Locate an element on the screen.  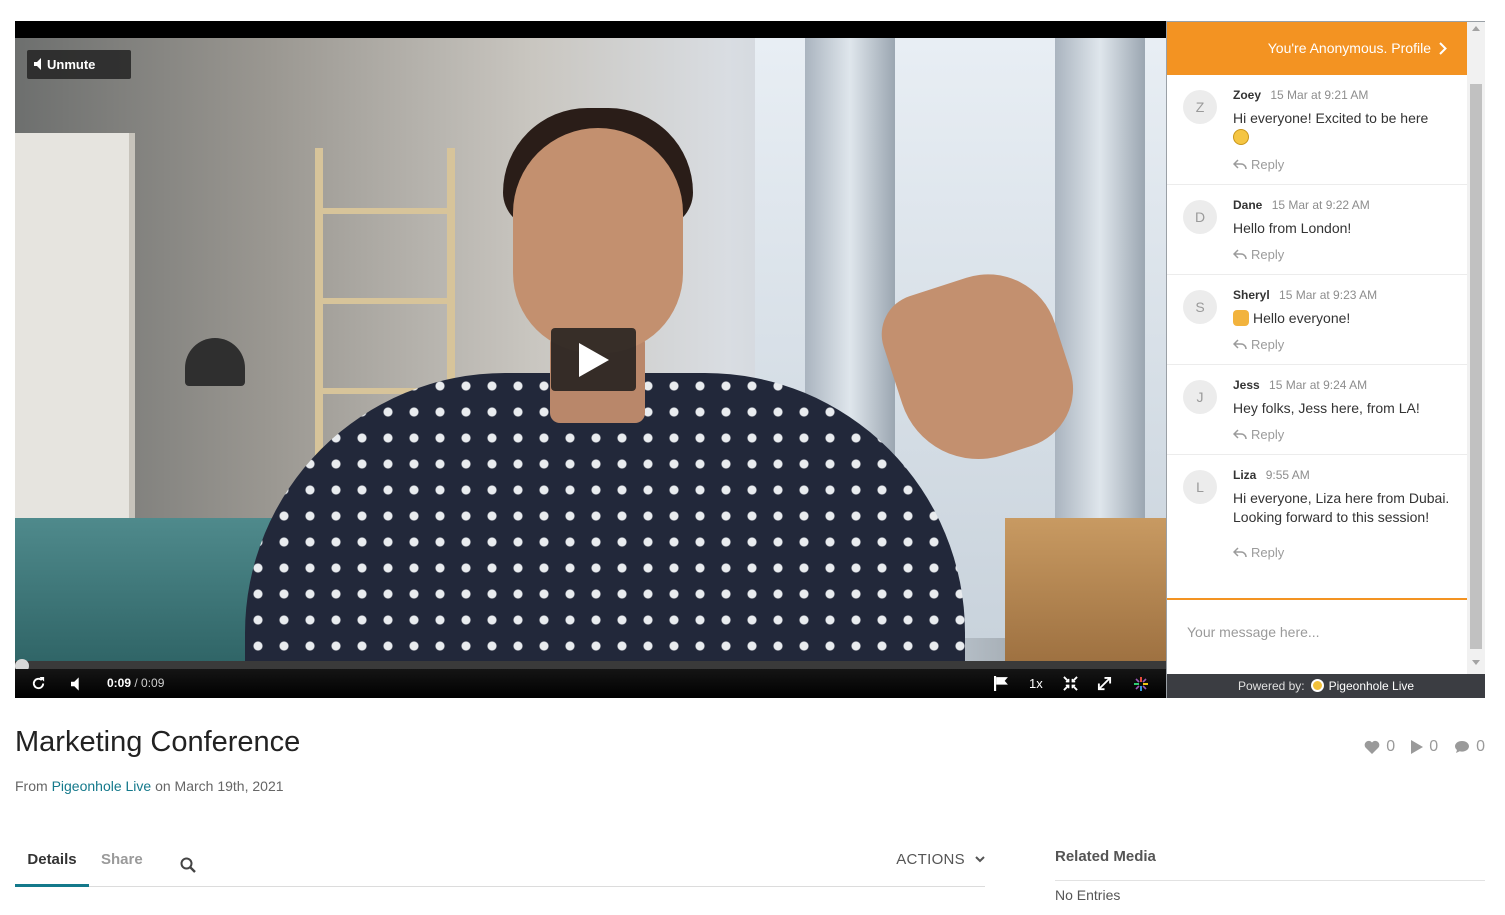
plays-count: 0 is located at coordinates (1434, 746).